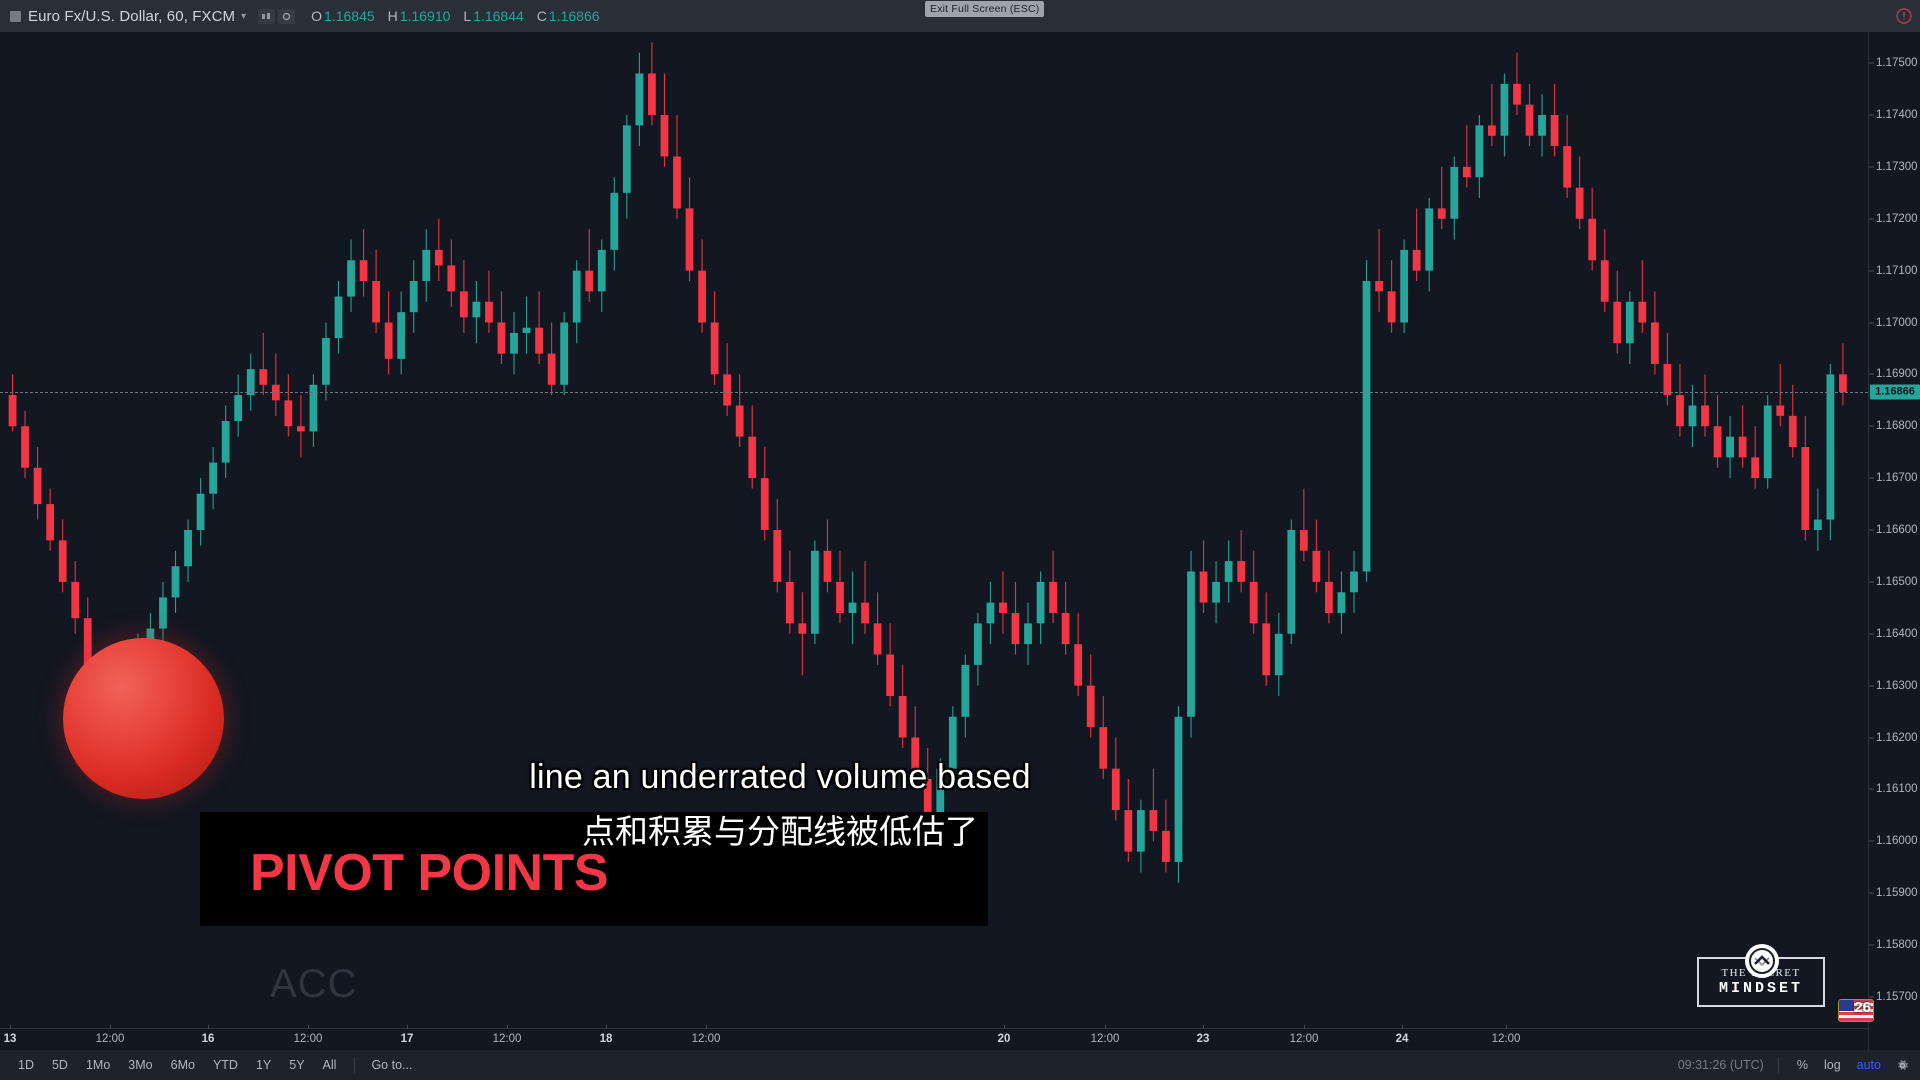  What do you see at coordinates (140, 1065) in the screenshot?
I see `range-button-3mo: 3Mo` at bounding box center [140, 1065].